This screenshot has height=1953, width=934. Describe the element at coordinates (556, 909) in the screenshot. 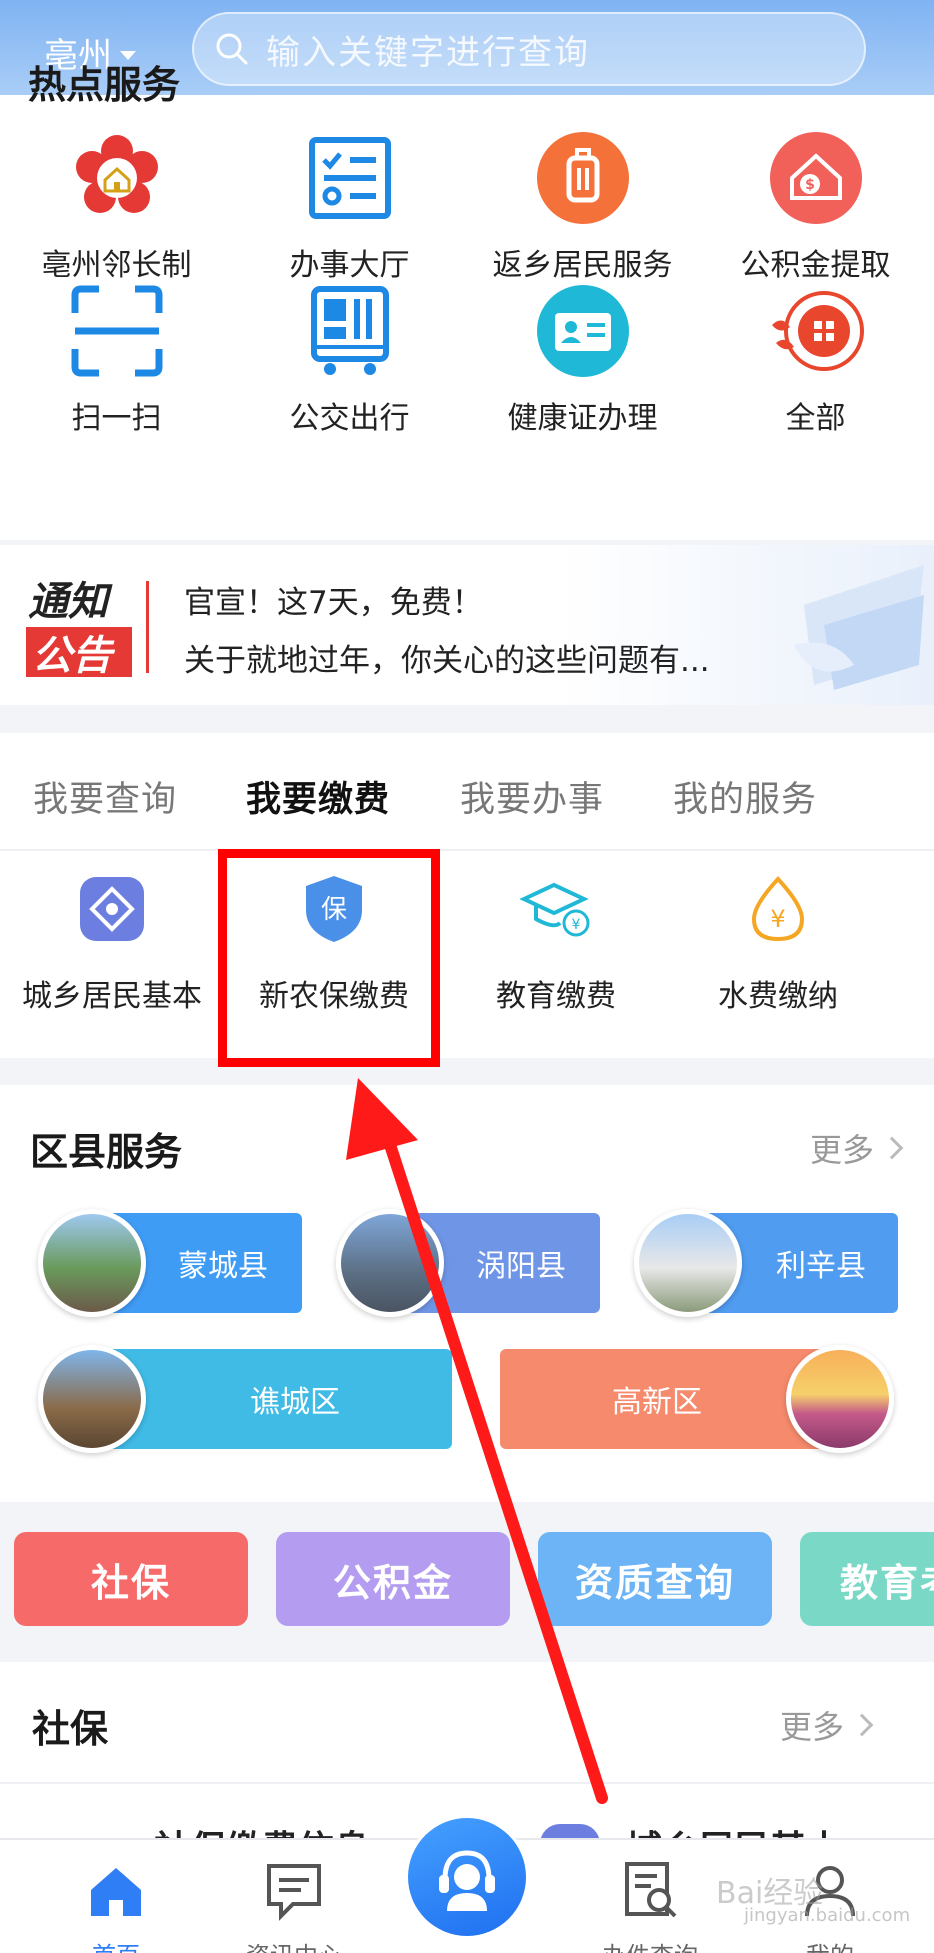

I see `graduation-cap-icon: ¥` at that location.